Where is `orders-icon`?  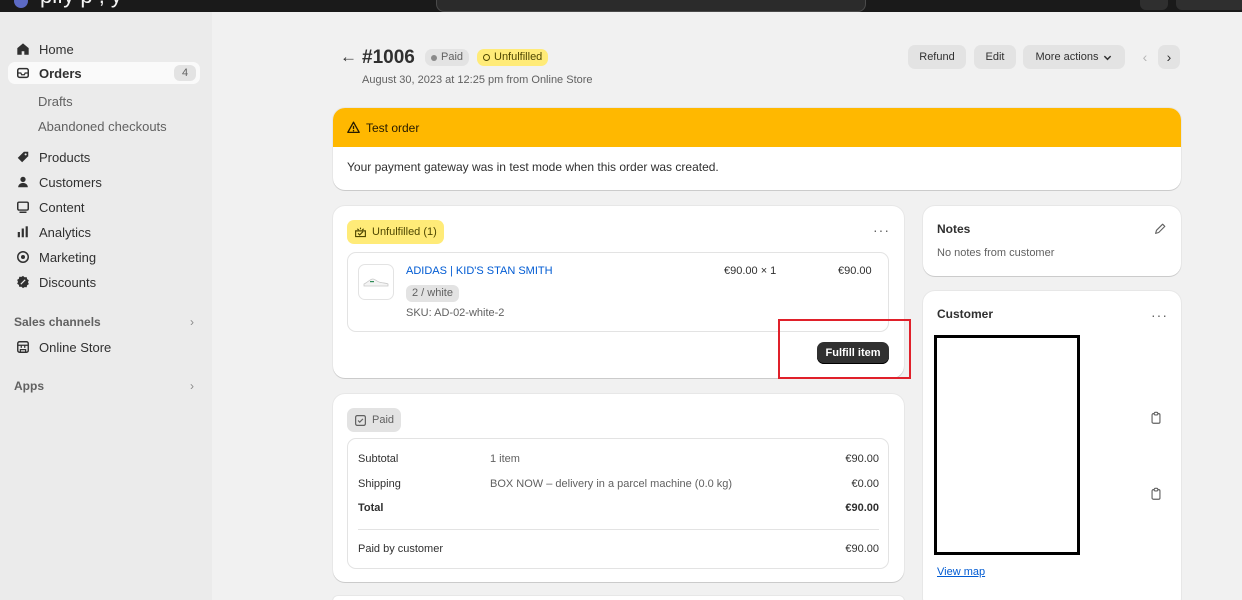 orders-icon is located at coordinates (23, 73).